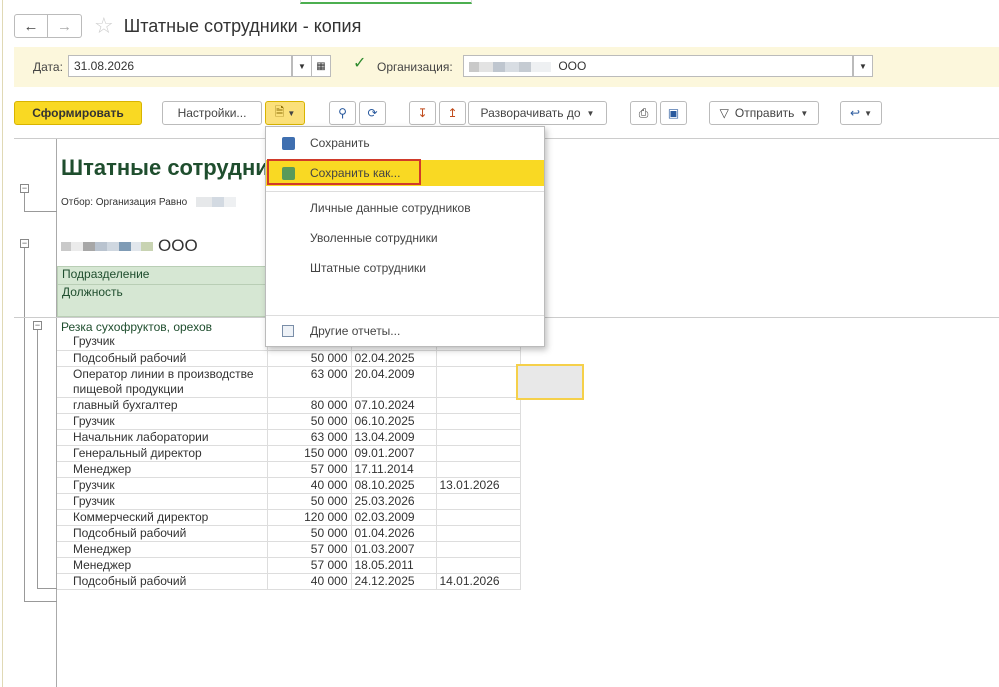 Image resolution: width=999 pixels, height=687 pixels. Describe the element at coordinates (394, 549) in the screenshot. I see `hire-date-cell: 01.03.2007` at that location.